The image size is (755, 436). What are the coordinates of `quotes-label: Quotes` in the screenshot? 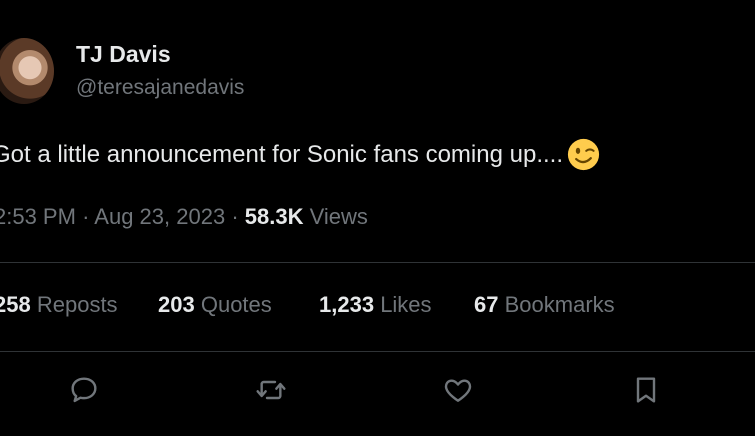 It's located at (236, 304).